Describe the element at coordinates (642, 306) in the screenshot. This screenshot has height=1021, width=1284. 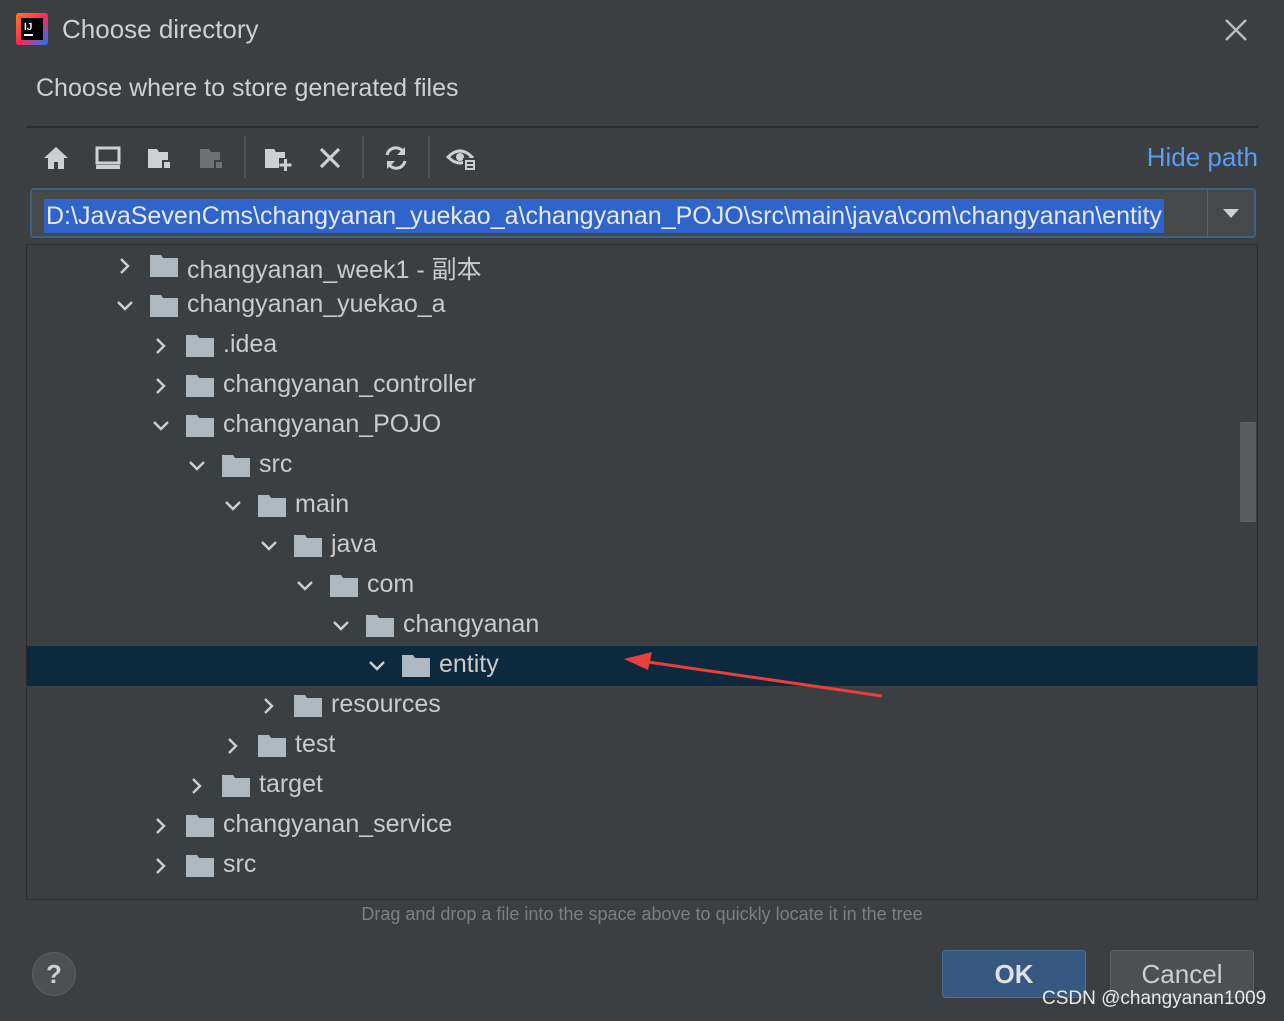
I see `tree-row: changyanan_yuekao_a` at that location.